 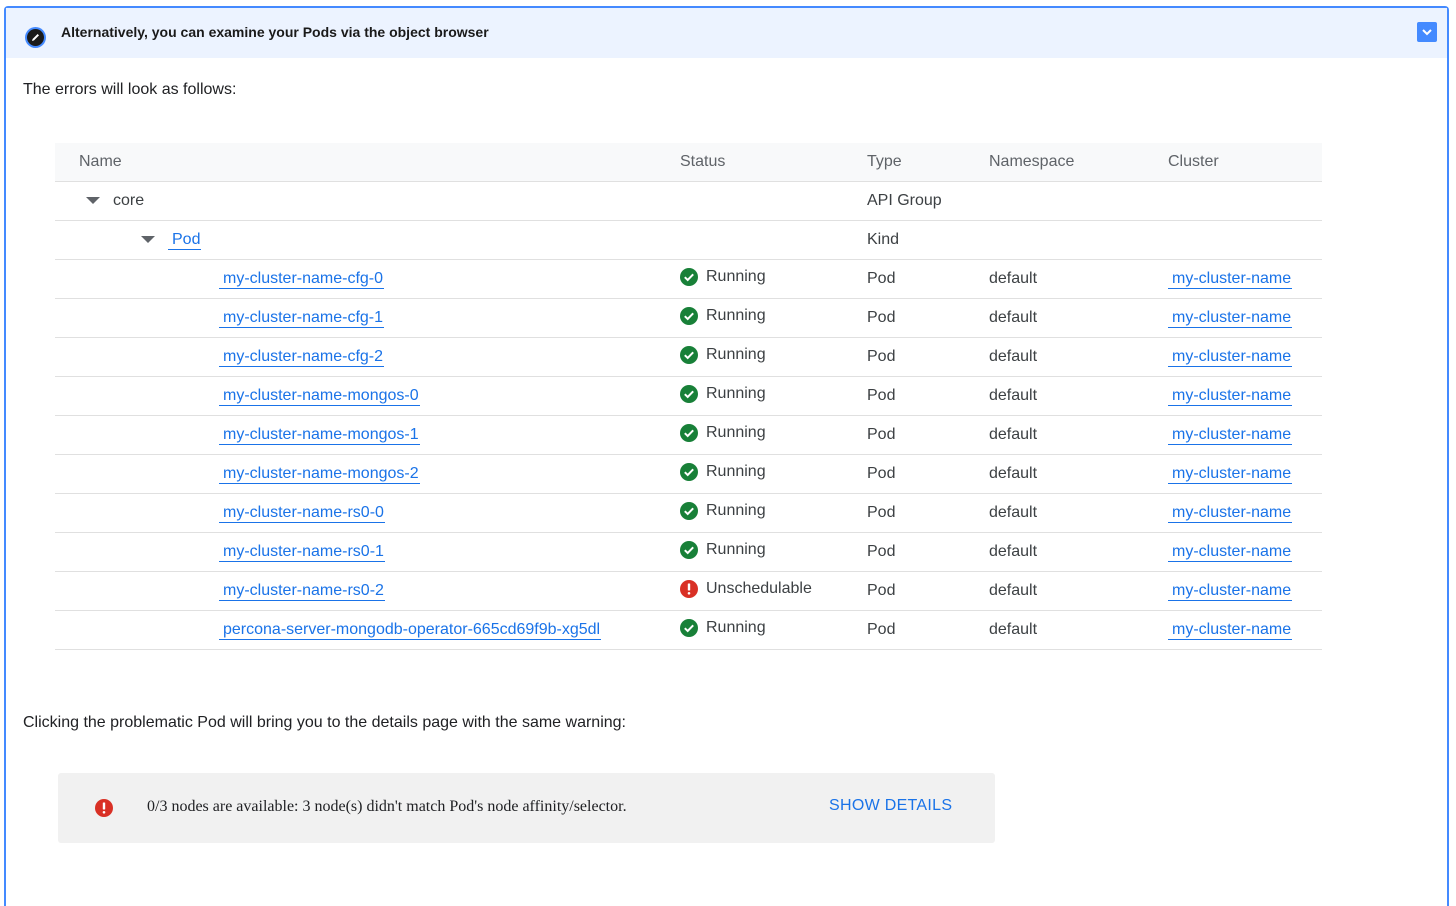 I want to click on column-header-status: Status, so click(x=749, y=162).